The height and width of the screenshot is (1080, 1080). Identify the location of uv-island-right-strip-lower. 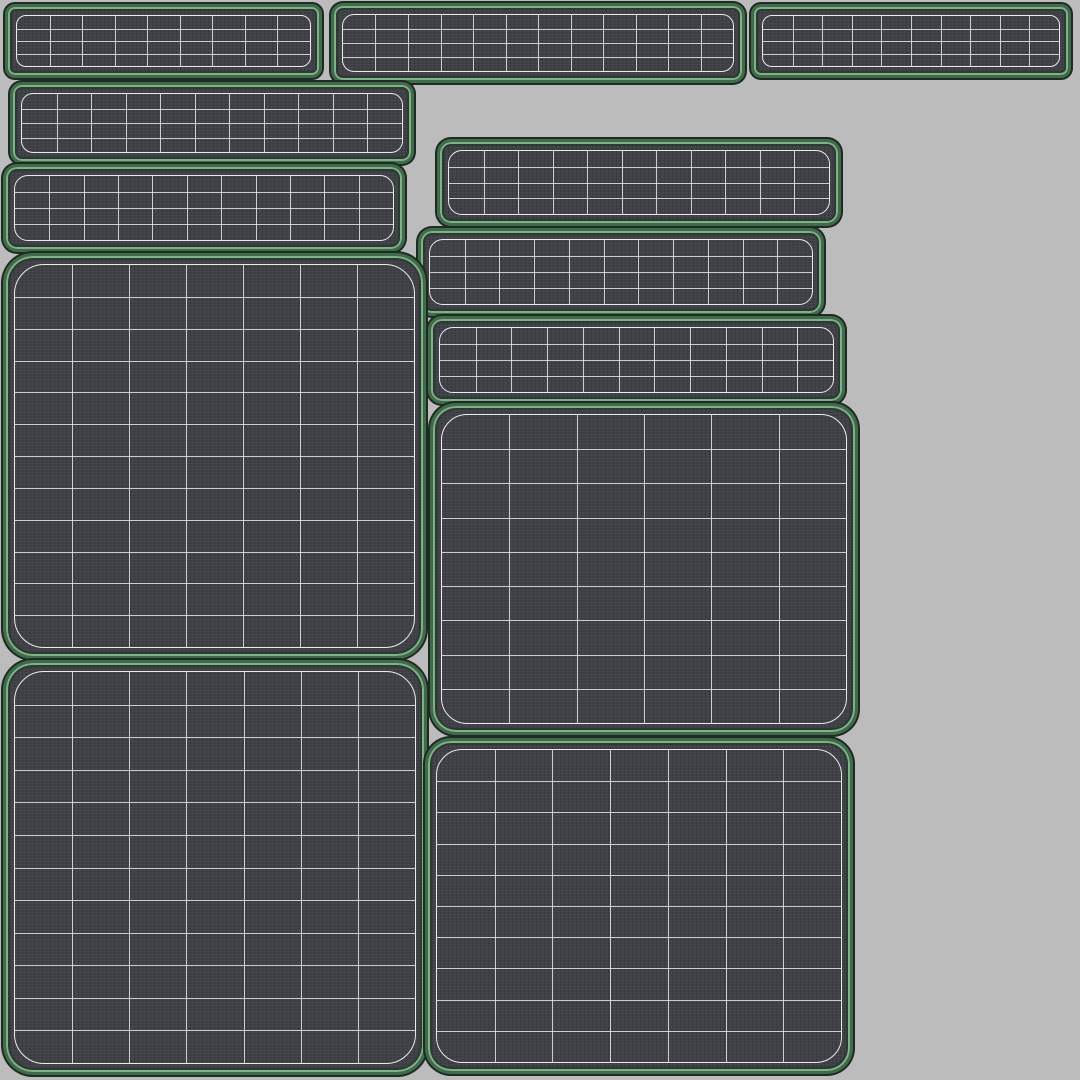
(636, 360).